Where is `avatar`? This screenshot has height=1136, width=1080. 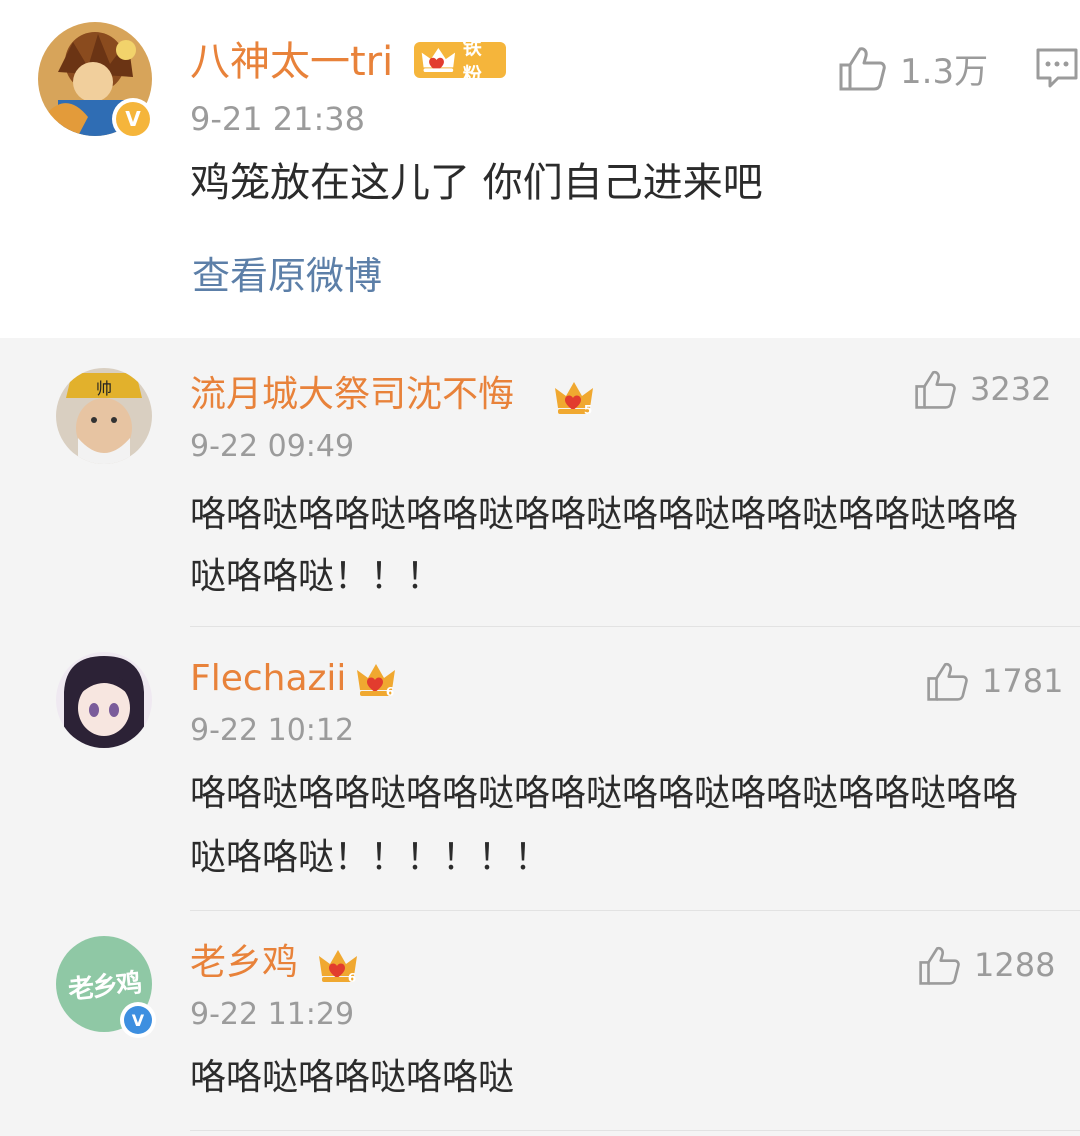 avatar is located at coordinates (104, 700).